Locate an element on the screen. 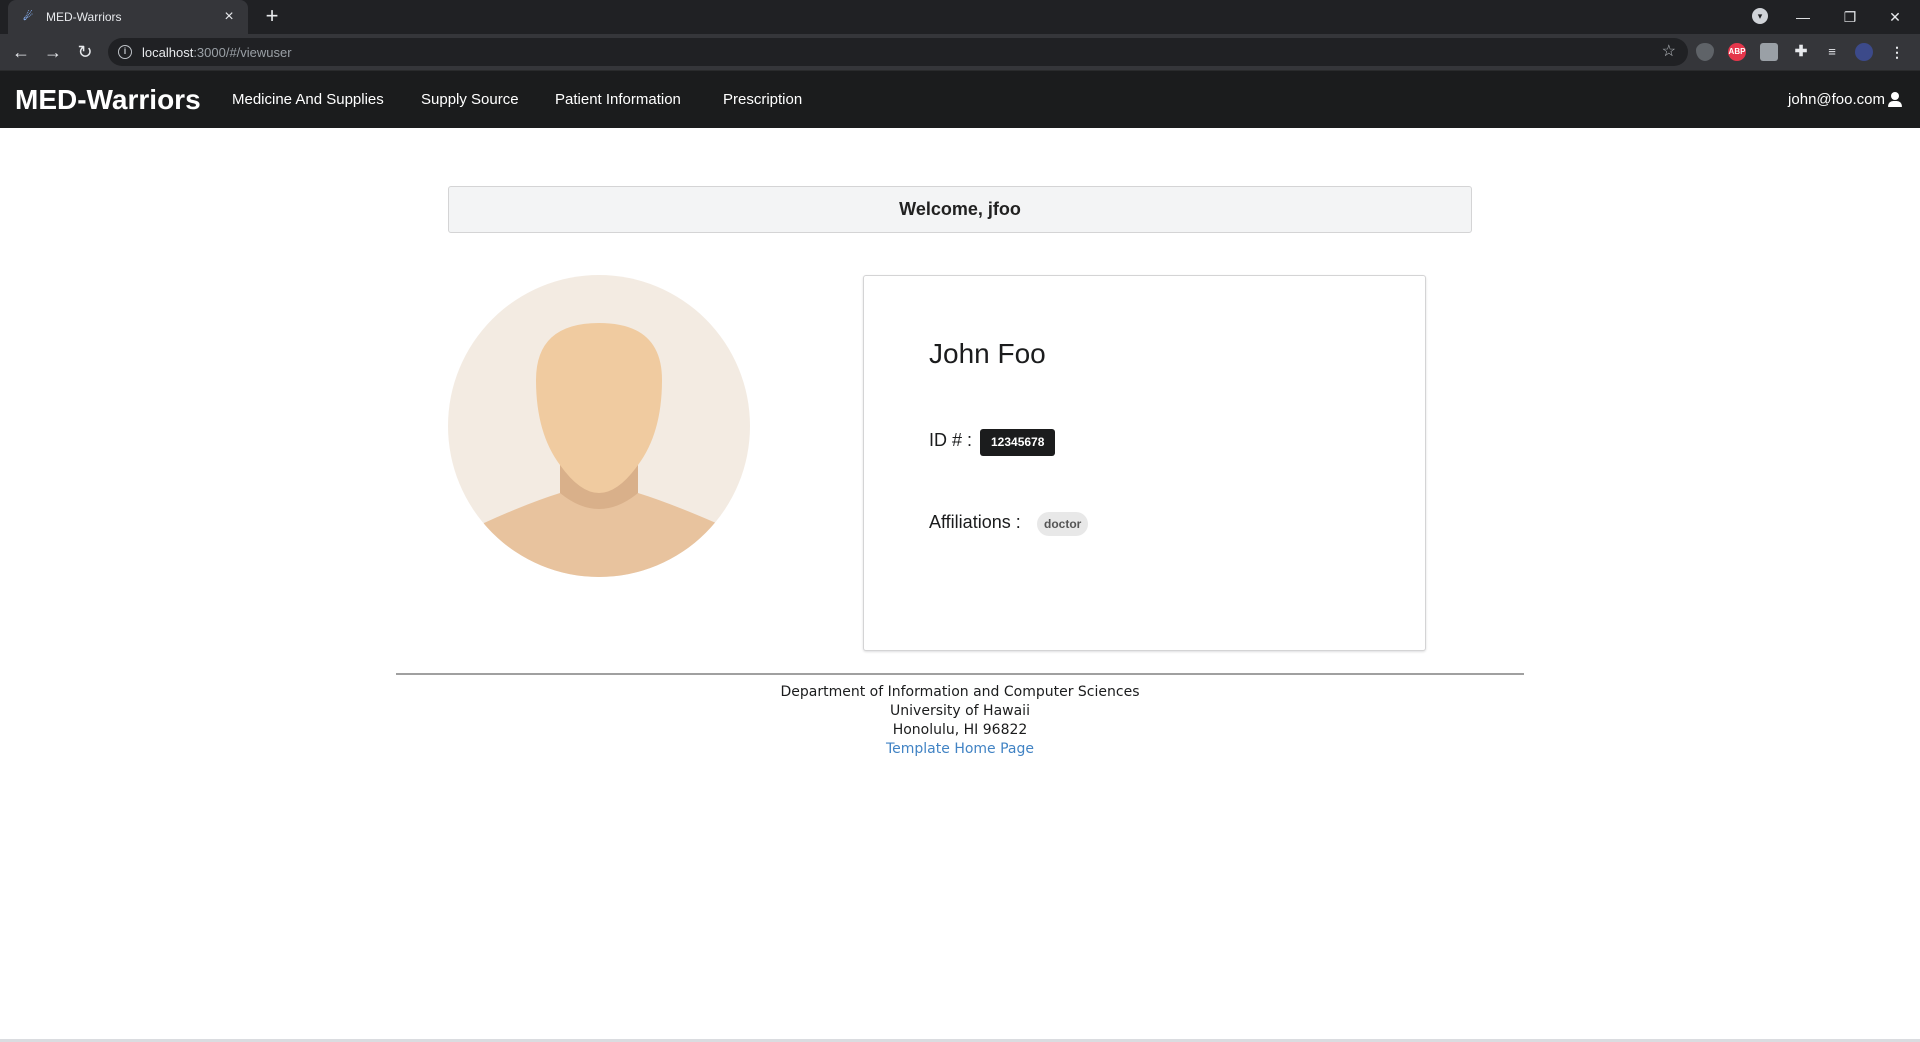  close-window-icon: ✕ is located at coordinates (1895, 17).